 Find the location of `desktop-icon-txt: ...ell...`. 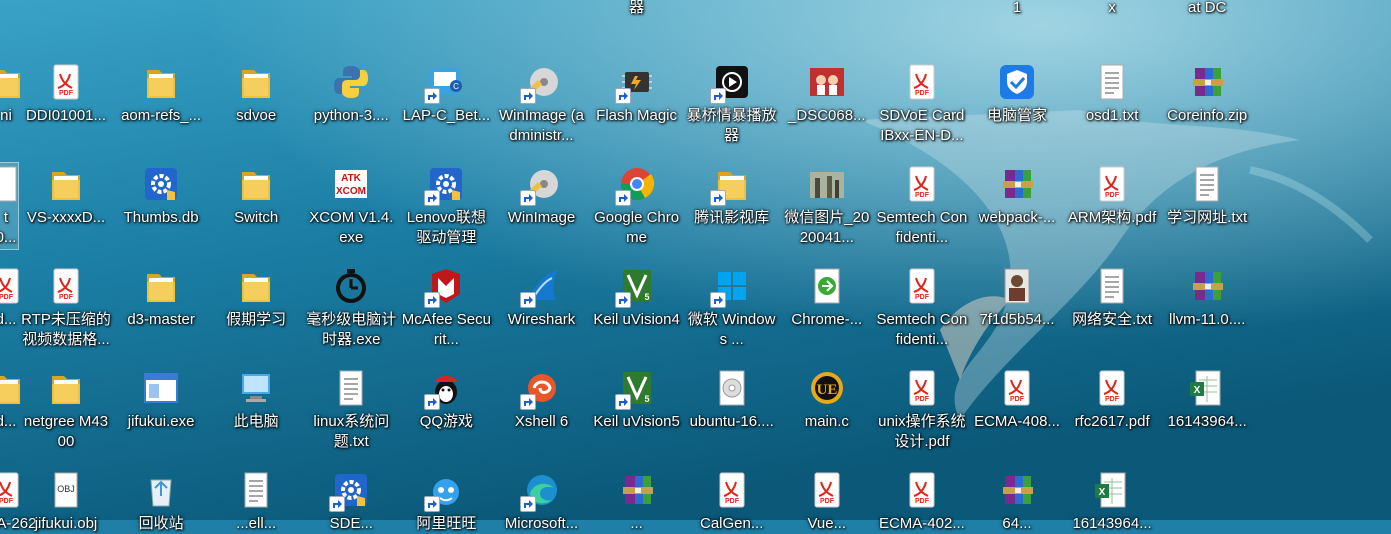

desktop-icon-txt: ...ell... is located at coordinates (256, 502).